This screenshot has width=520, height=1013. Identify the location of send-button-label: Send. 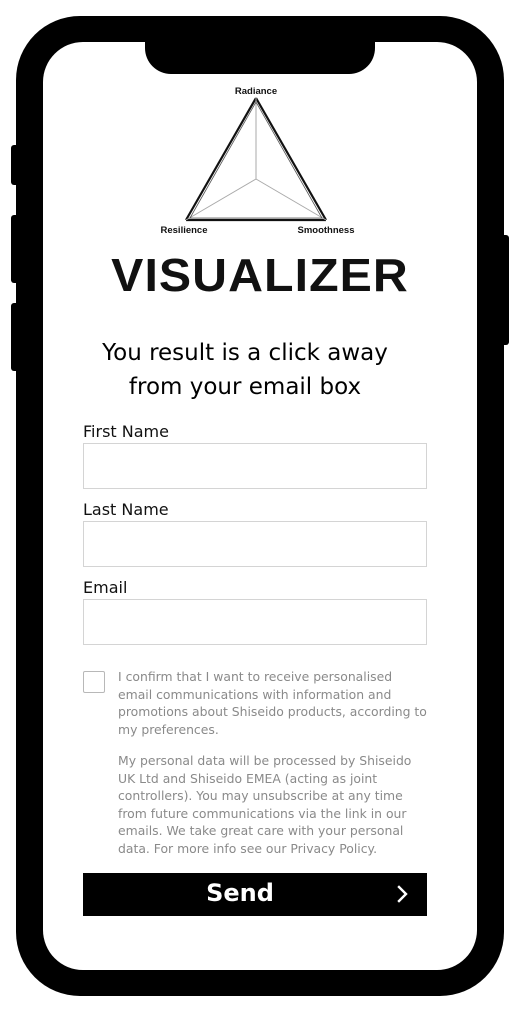
(240, 893).